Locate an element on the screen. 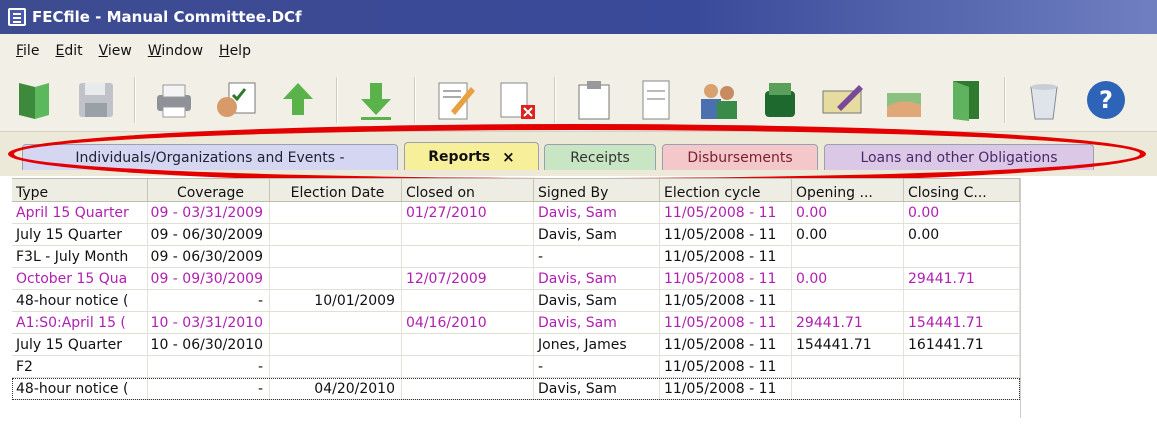 The image size is (1157, 444). exit-door-icon is located at coordinates (966, 100).